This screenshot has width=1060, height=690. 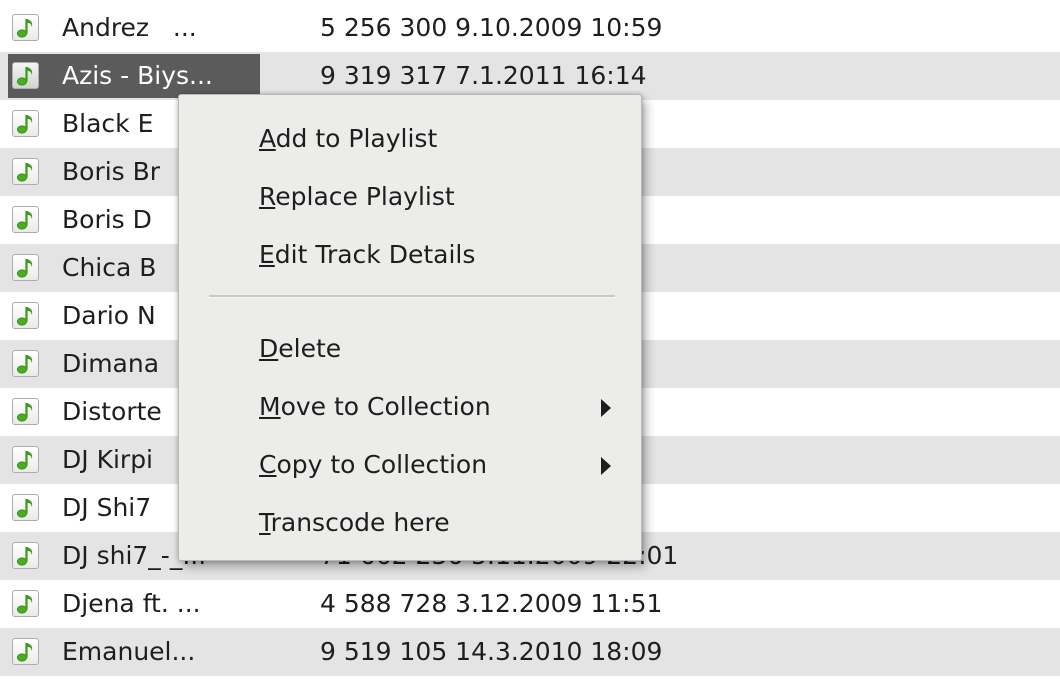 I want to click on menu-item-delete: Delete, so click(x=410, y=349).